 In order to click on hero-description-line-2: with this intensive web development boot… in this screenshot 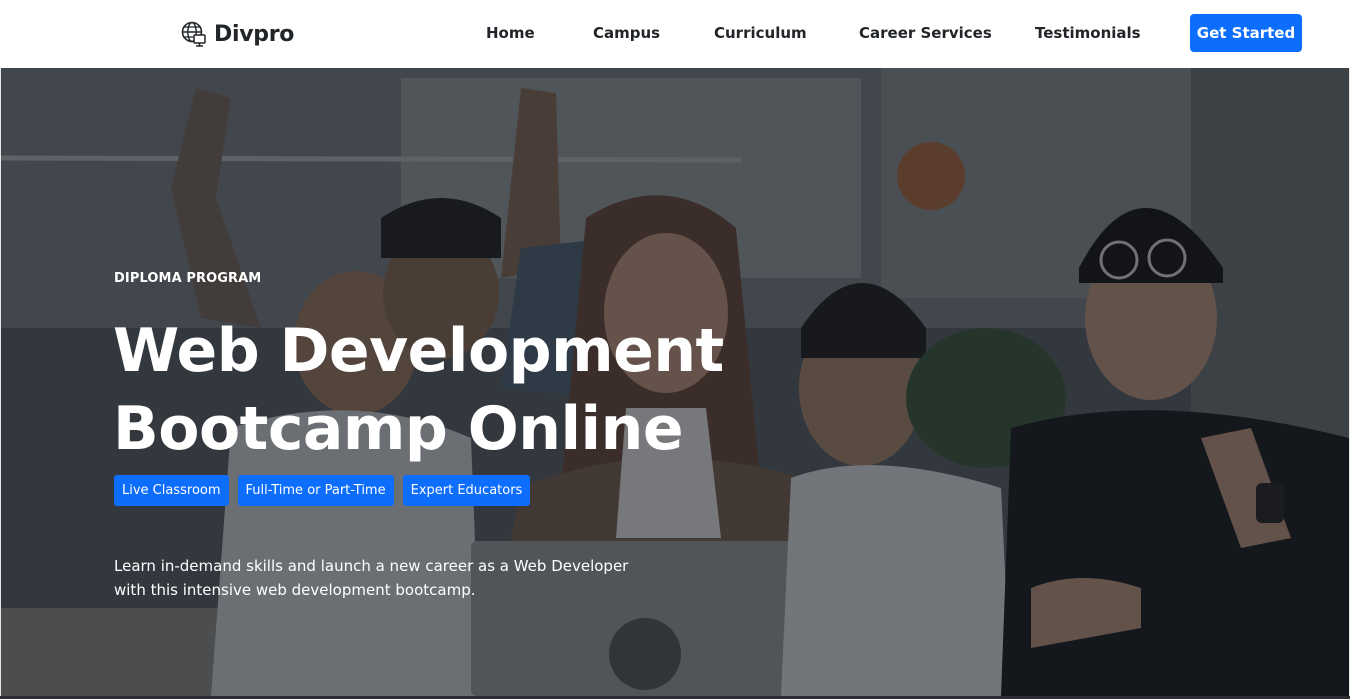, I will do `click(295, 590)`.